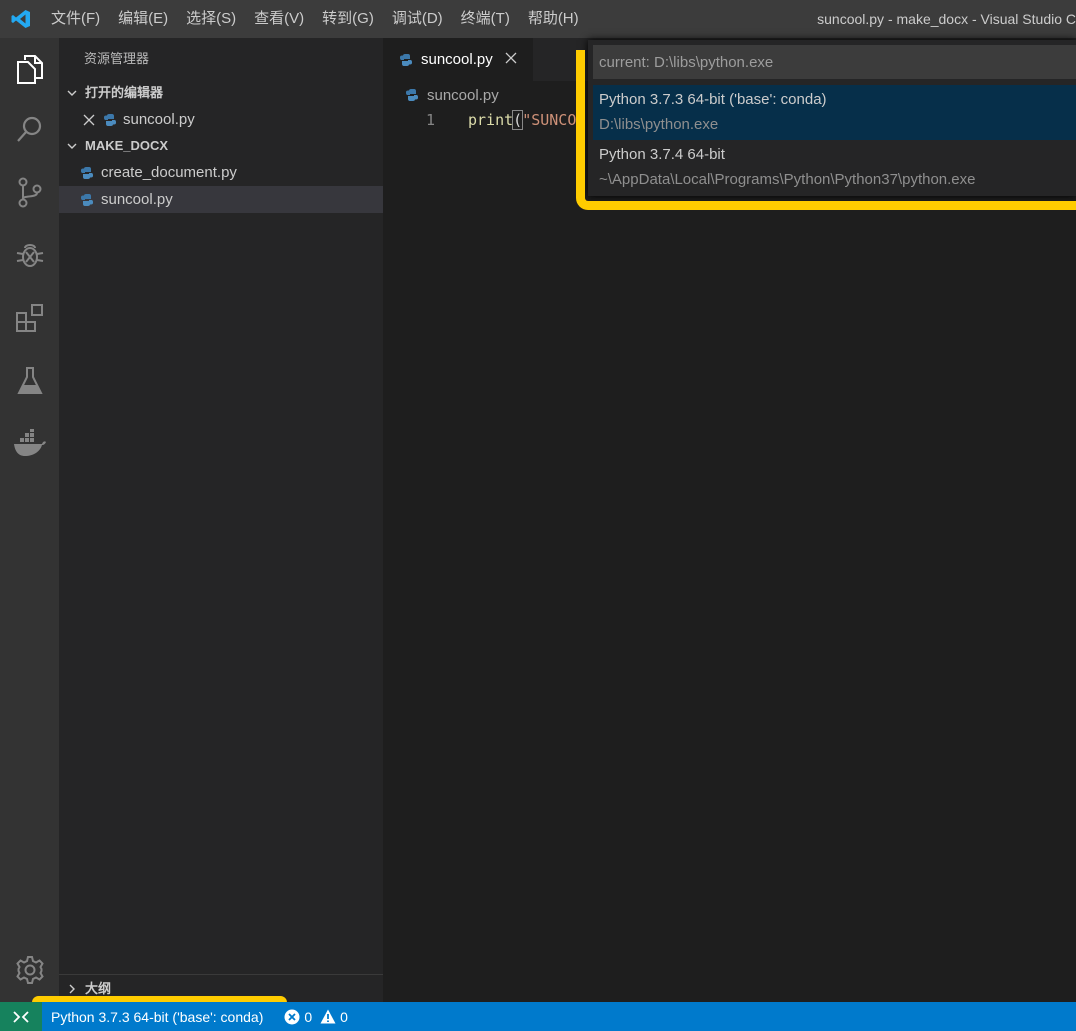 Image resolution: width=1076 pixels, height=1031 pixels. I want to click on code-function-token: print, so click(491, 120).